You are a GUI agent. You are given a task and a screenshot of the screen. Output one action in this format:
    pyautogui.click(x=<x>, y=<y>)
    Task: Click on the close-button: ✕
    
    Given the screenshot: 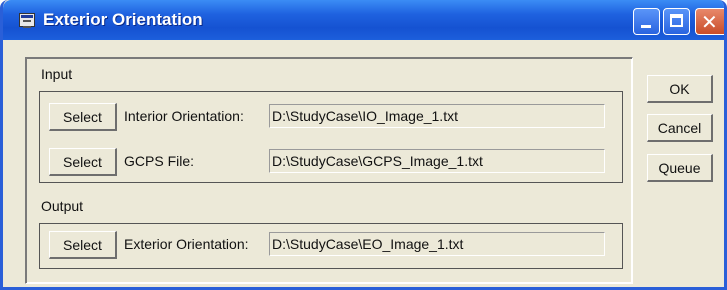 What is the action you would take?
    pyautogui.click(x=709, y=21)
    